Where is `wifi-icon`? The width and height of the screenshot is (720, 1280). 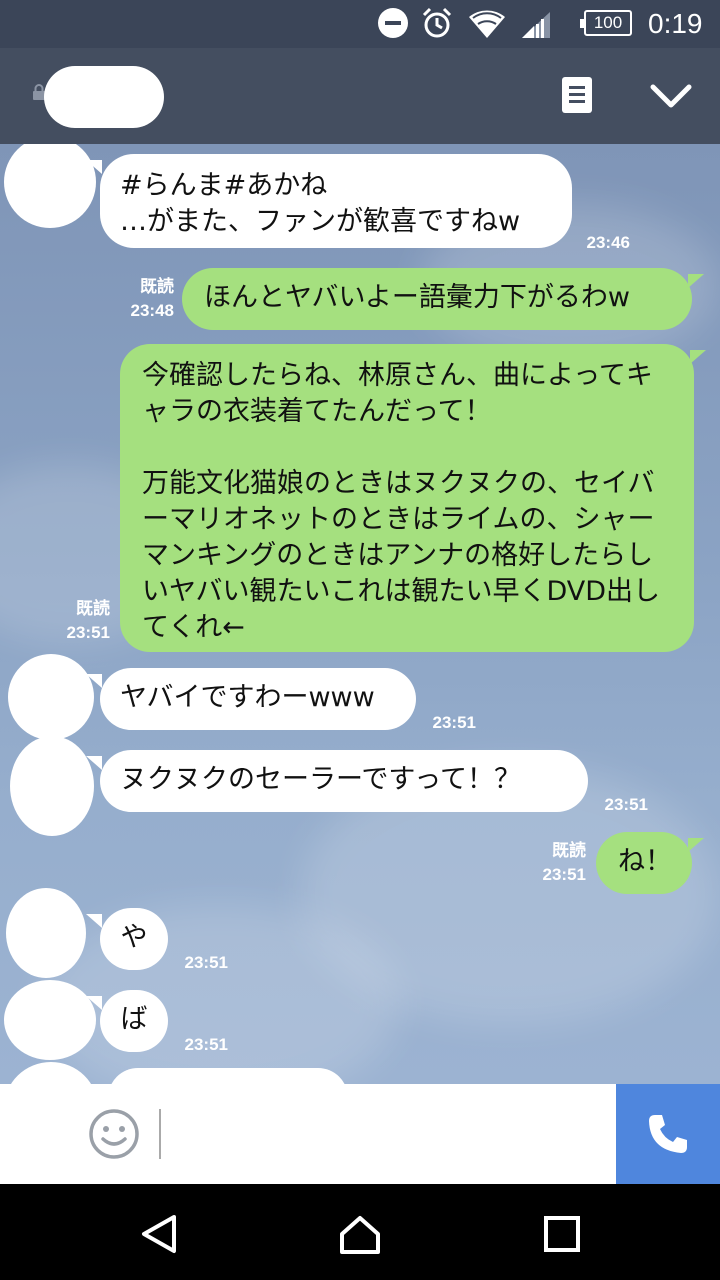 wifi-icon is located at coordinates (487, 24).